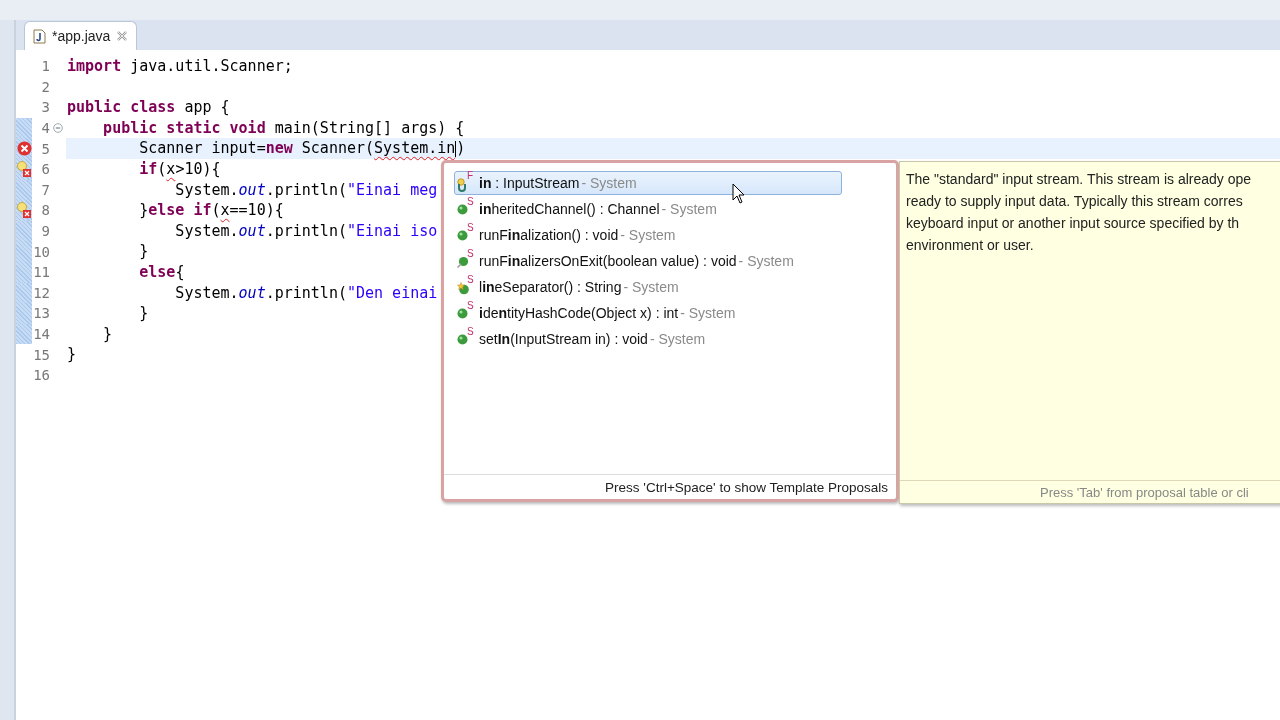 The image size is (1280, 720). I want to click on popup-hint: Press 'Tab' from proposal table or cli, so click(1144, 492).